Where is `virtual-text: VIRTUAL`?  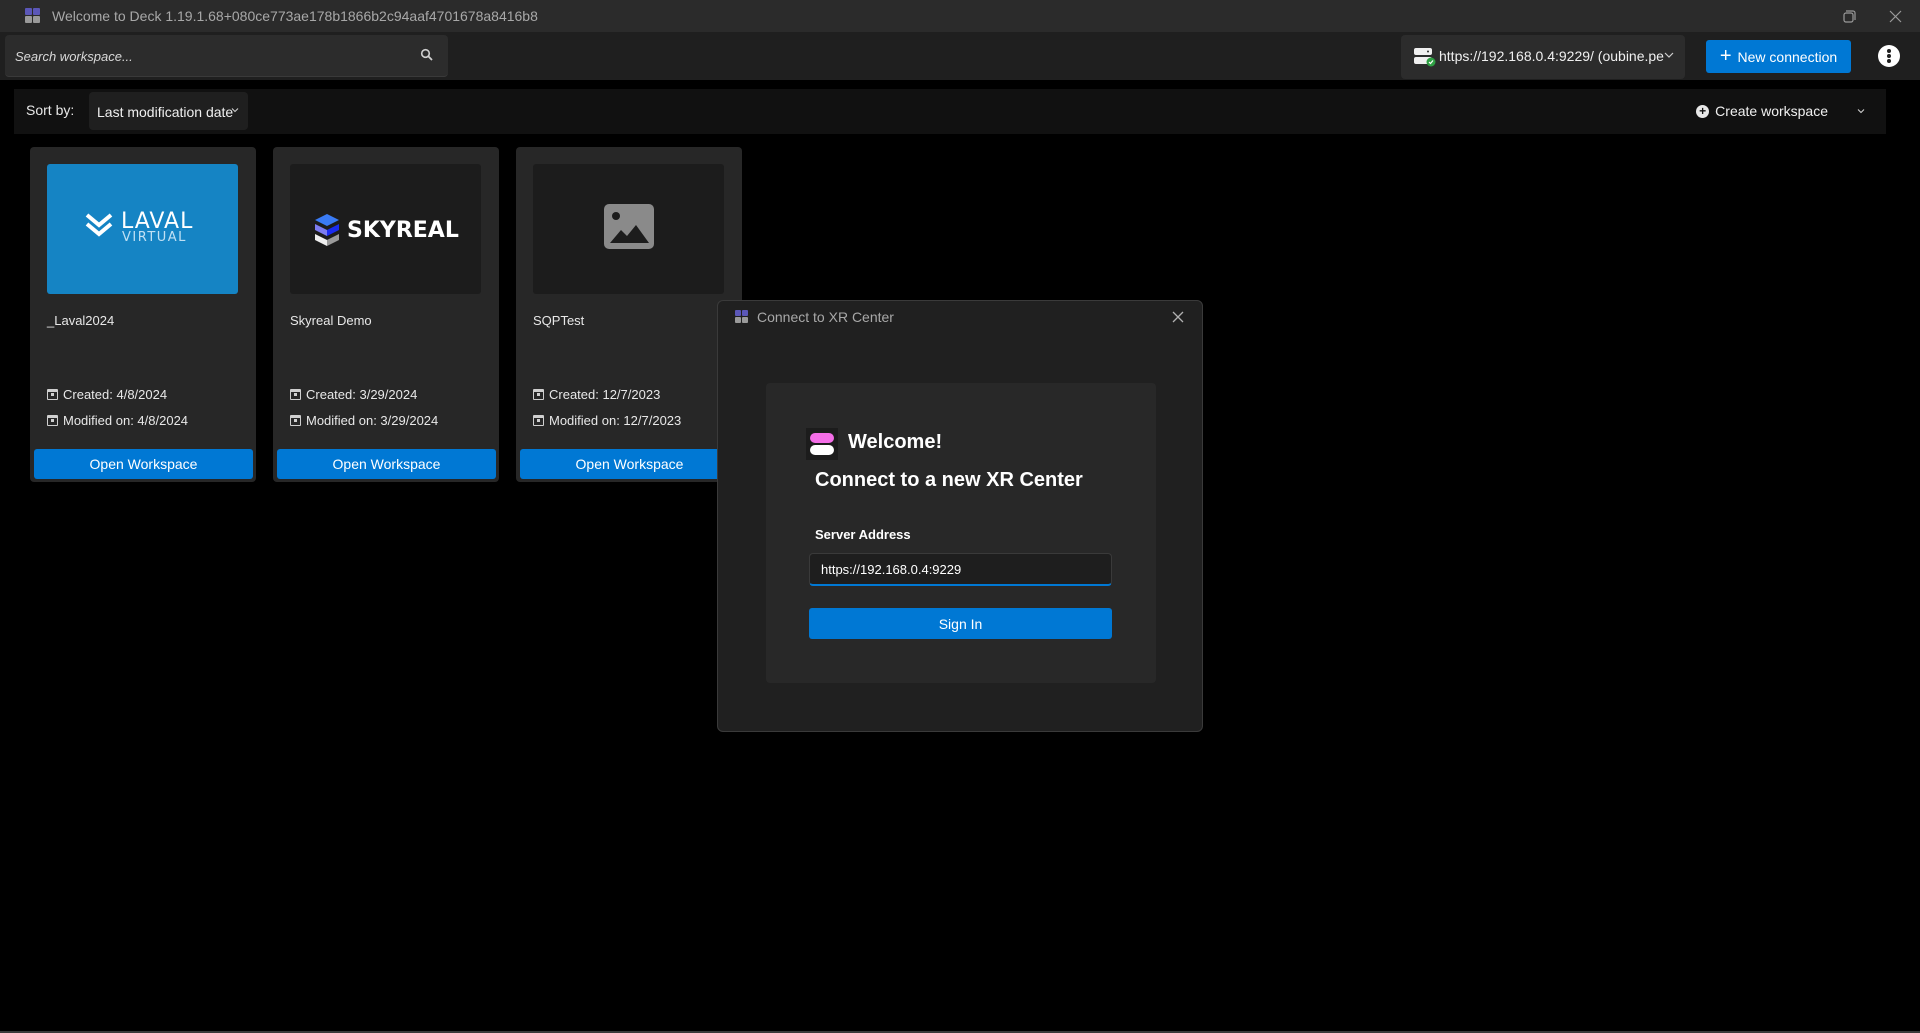 virtual-text: VIRTUAL is located at coordinates (154, 237).